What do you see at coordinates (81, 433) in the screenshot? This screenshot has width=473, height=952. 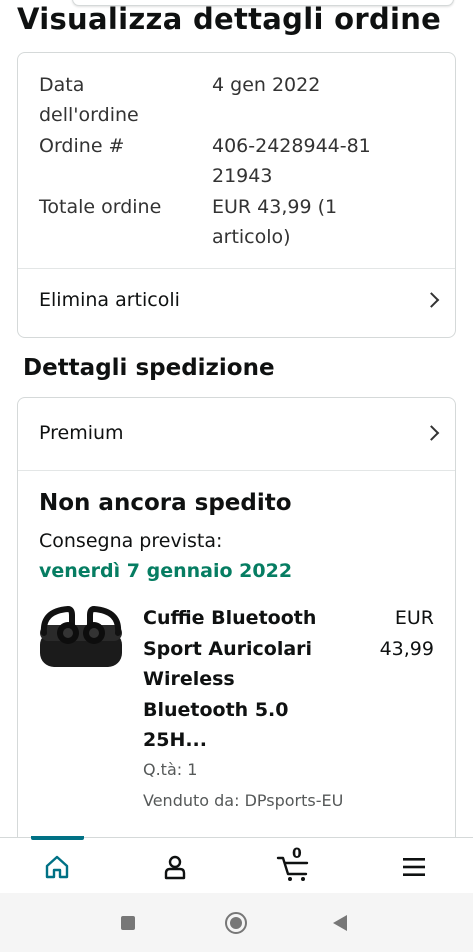 I see `shipping-method-label: Premium` at bounding box center [81, 433].